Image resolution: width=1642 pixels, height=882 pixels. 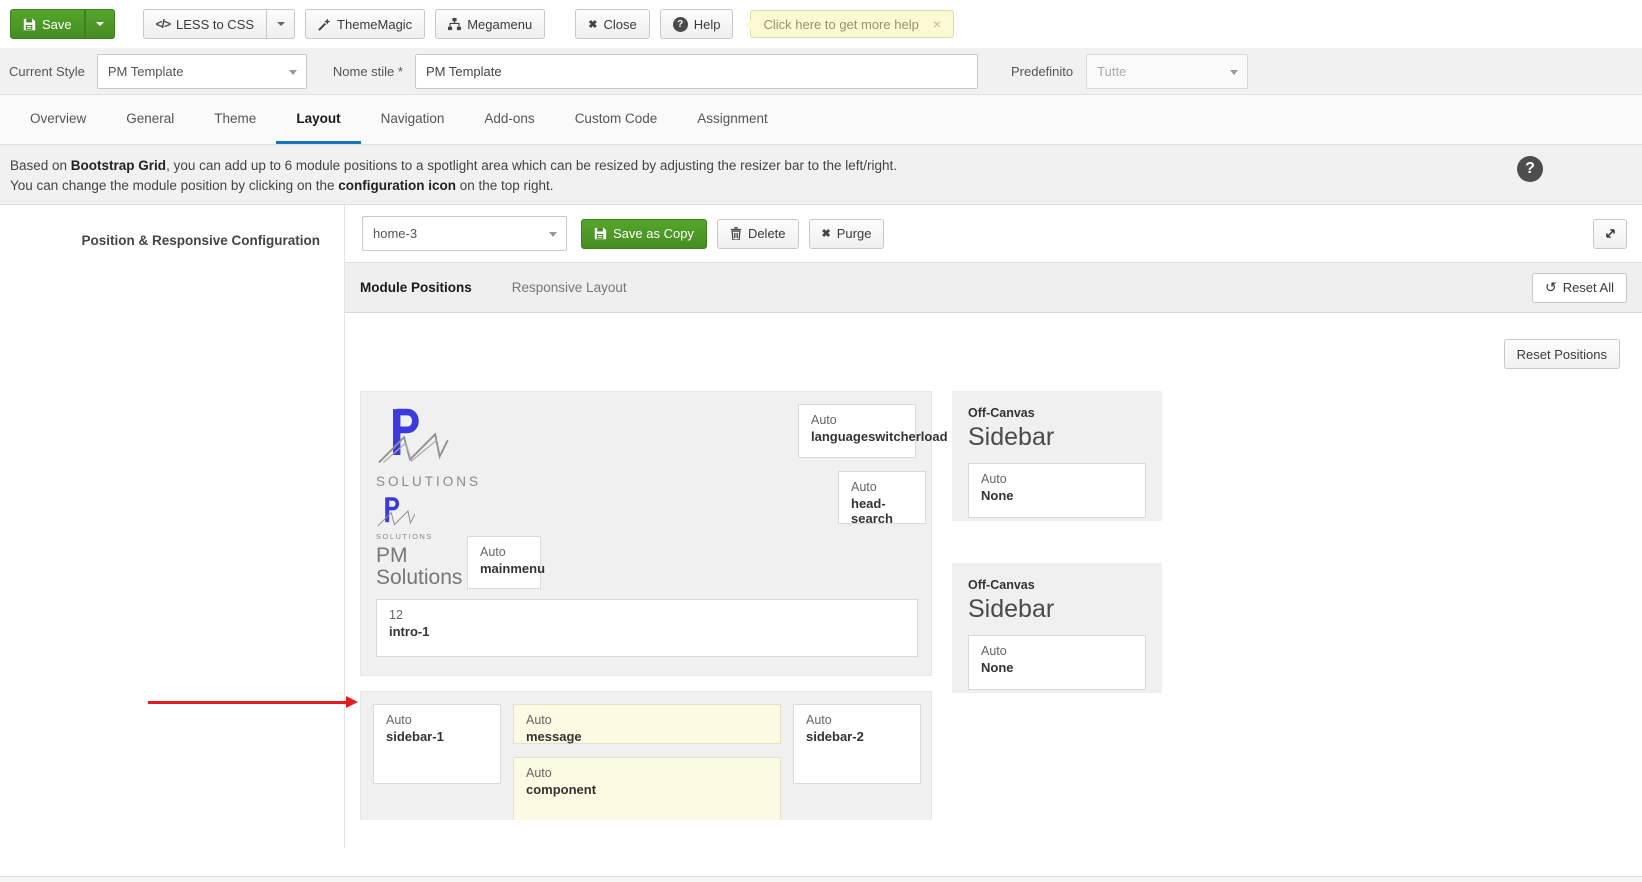 What do you see at coordinates (1588, 287) in the screenshot?
I see `reset-all-label: Reset All` at bounding box center [1588, 287].